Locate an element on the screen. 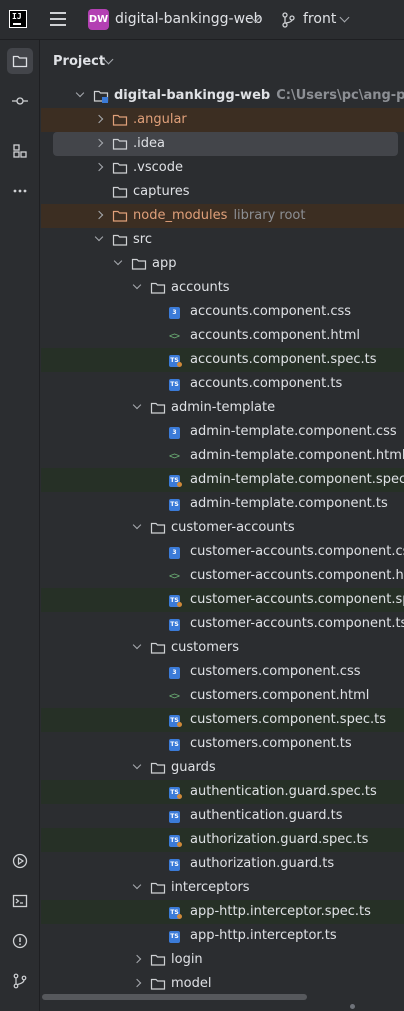 This screenshot has height=1011, width=404. tree-file-row: TS customers.component.spec.ts is located at coordinates (222, 720).